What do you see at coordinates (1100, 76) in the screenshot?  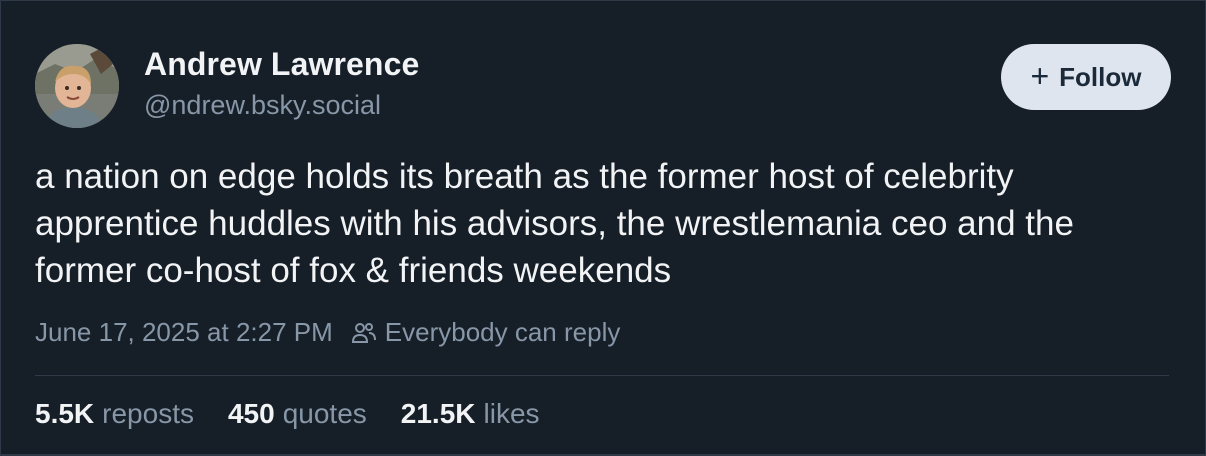 I see `follow-button-label: Follow` at bounding box center [1100, 76].